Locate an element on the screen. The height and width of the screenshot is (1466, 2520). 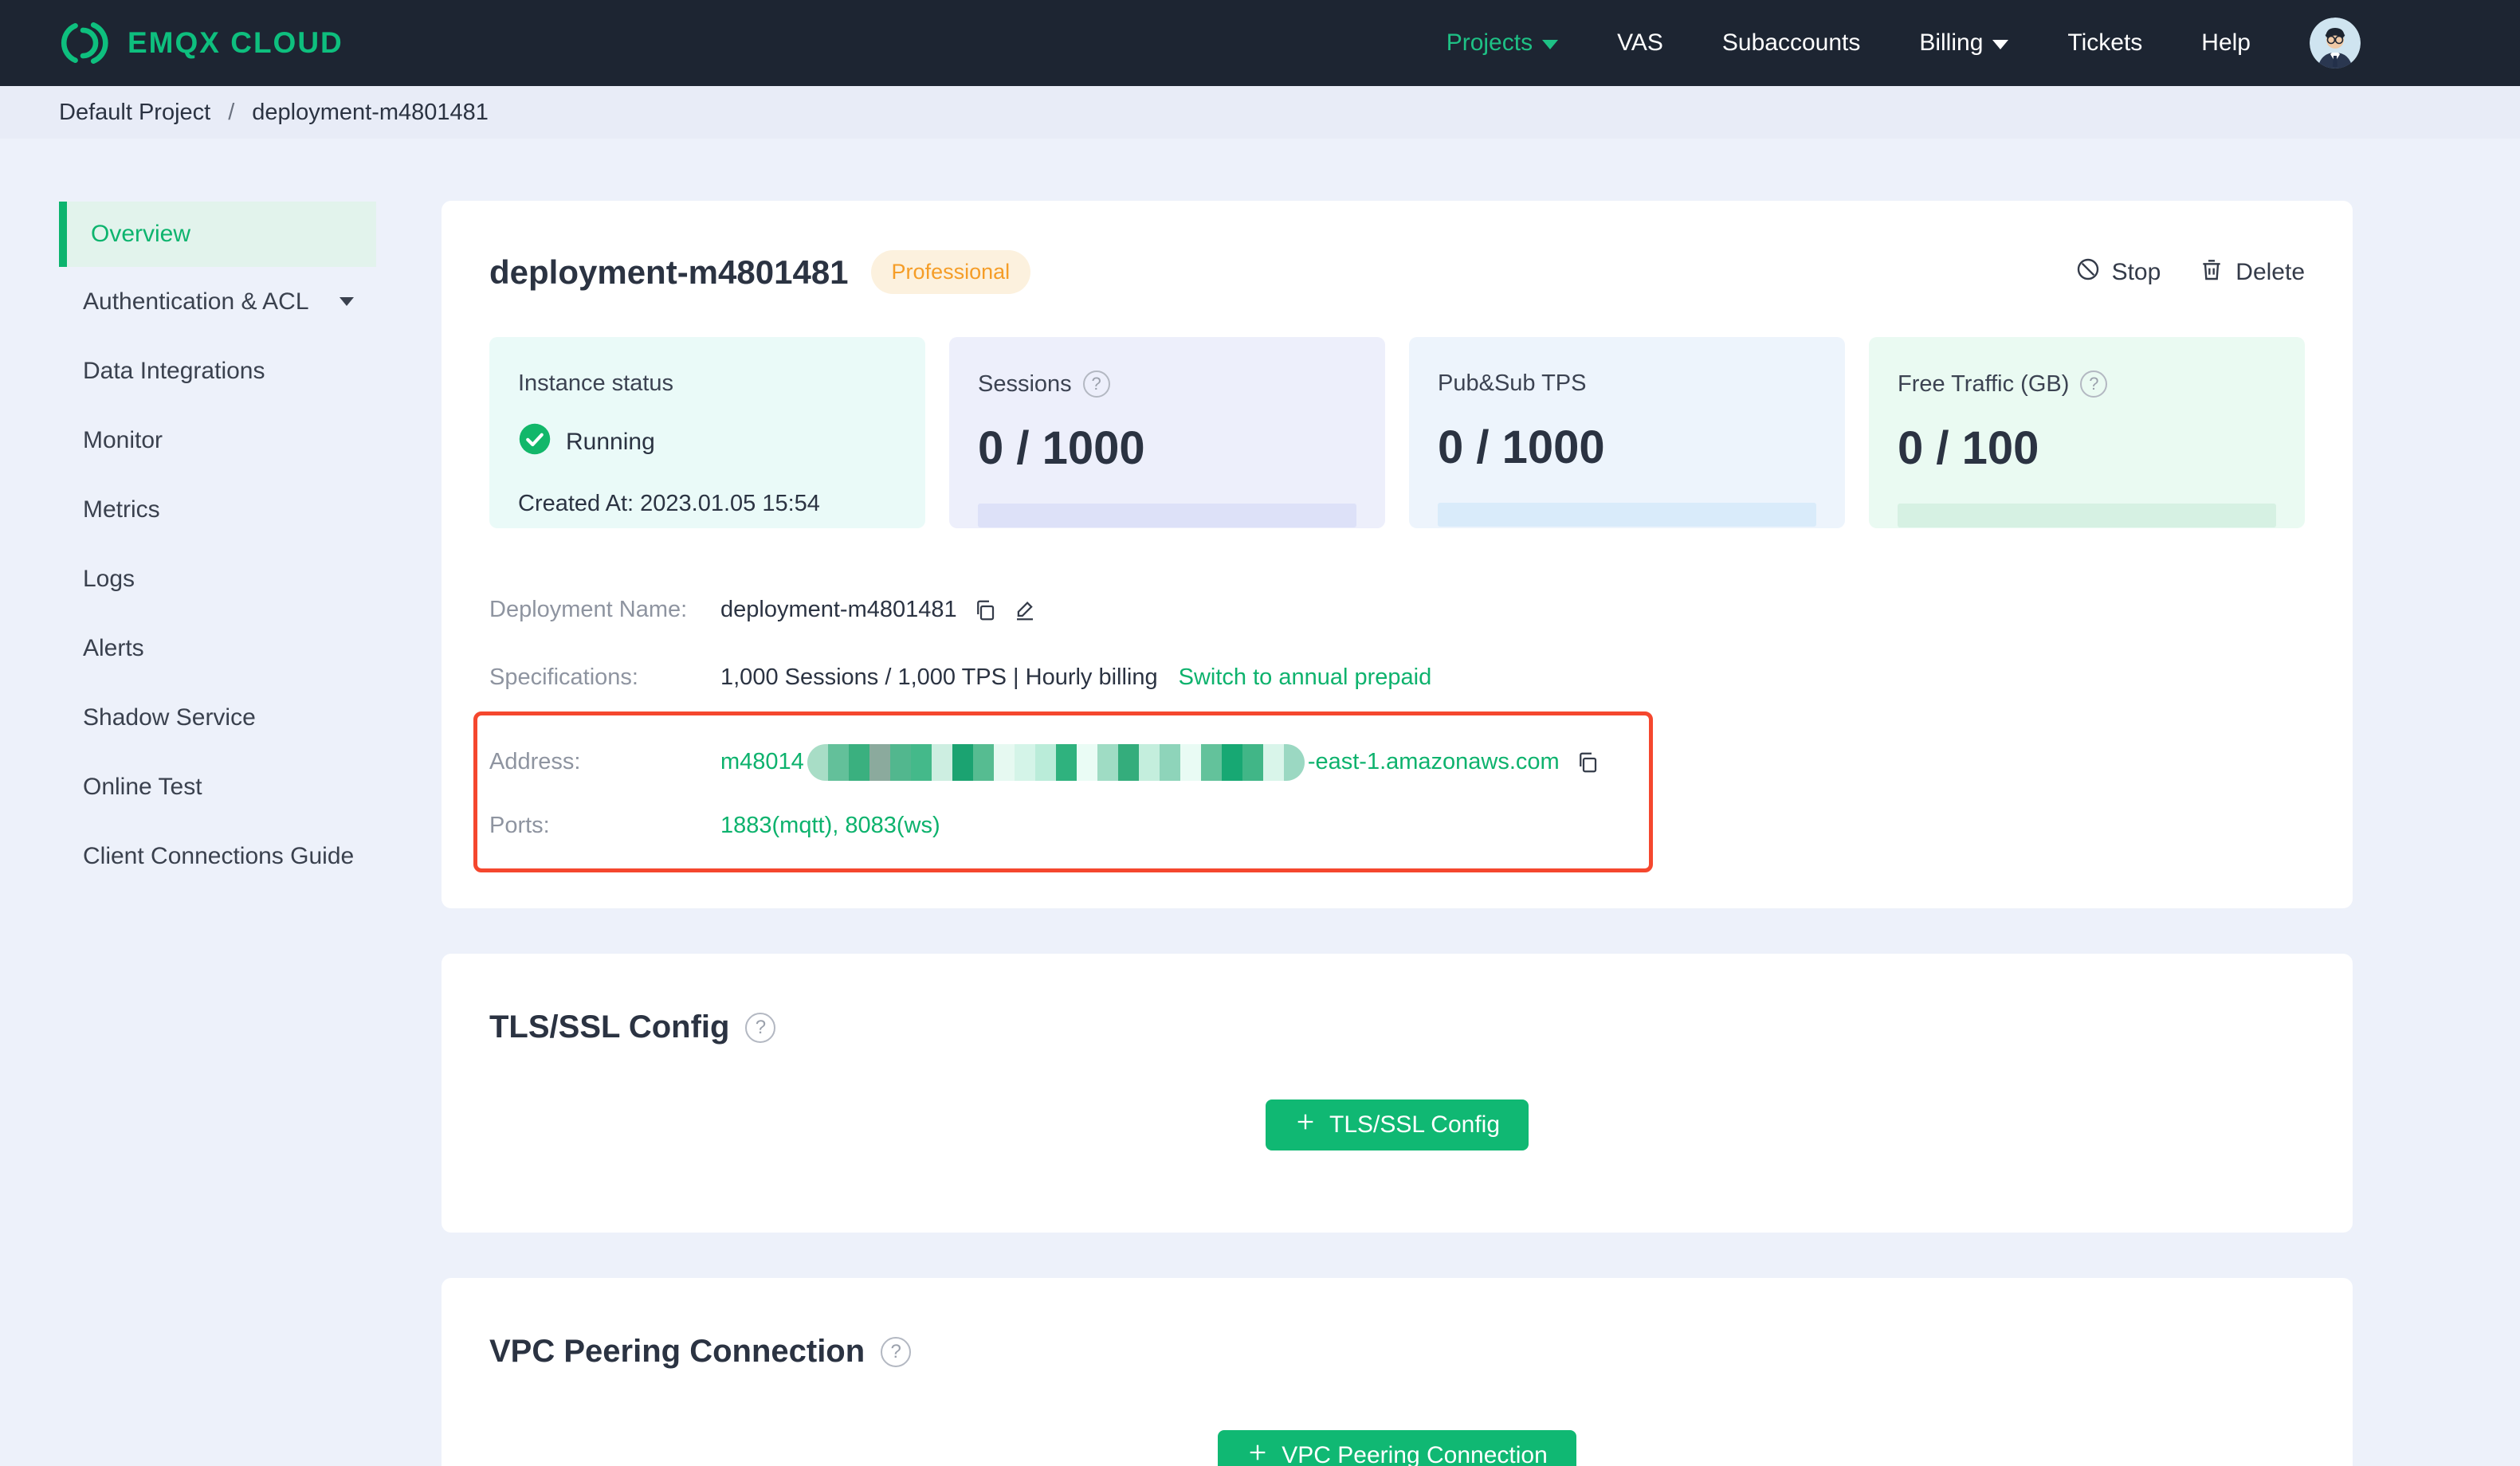
address-suffix: -east-1.amazonaws.com is located at coordinates (1433, 761).